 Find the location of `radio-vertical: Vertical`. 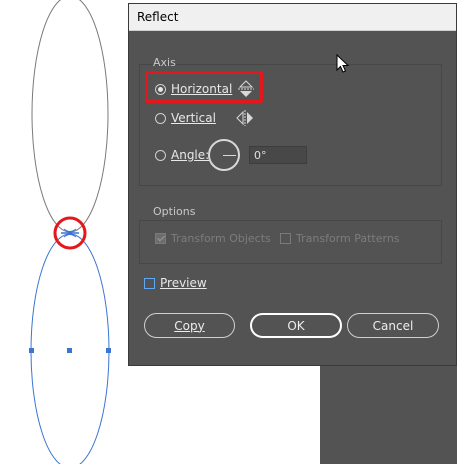

radio-vertical: Vertical is located at coordinates (185, 118).